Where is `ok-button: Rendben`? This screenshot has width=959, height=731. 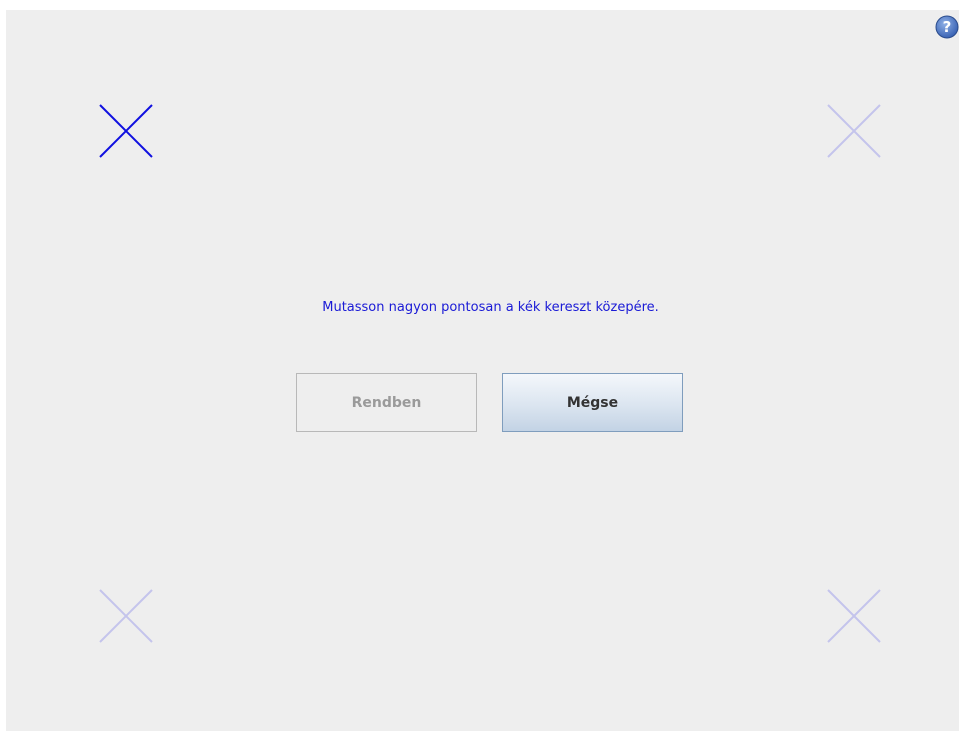 ok-button: Rendben is located at coordinates (386, 402).